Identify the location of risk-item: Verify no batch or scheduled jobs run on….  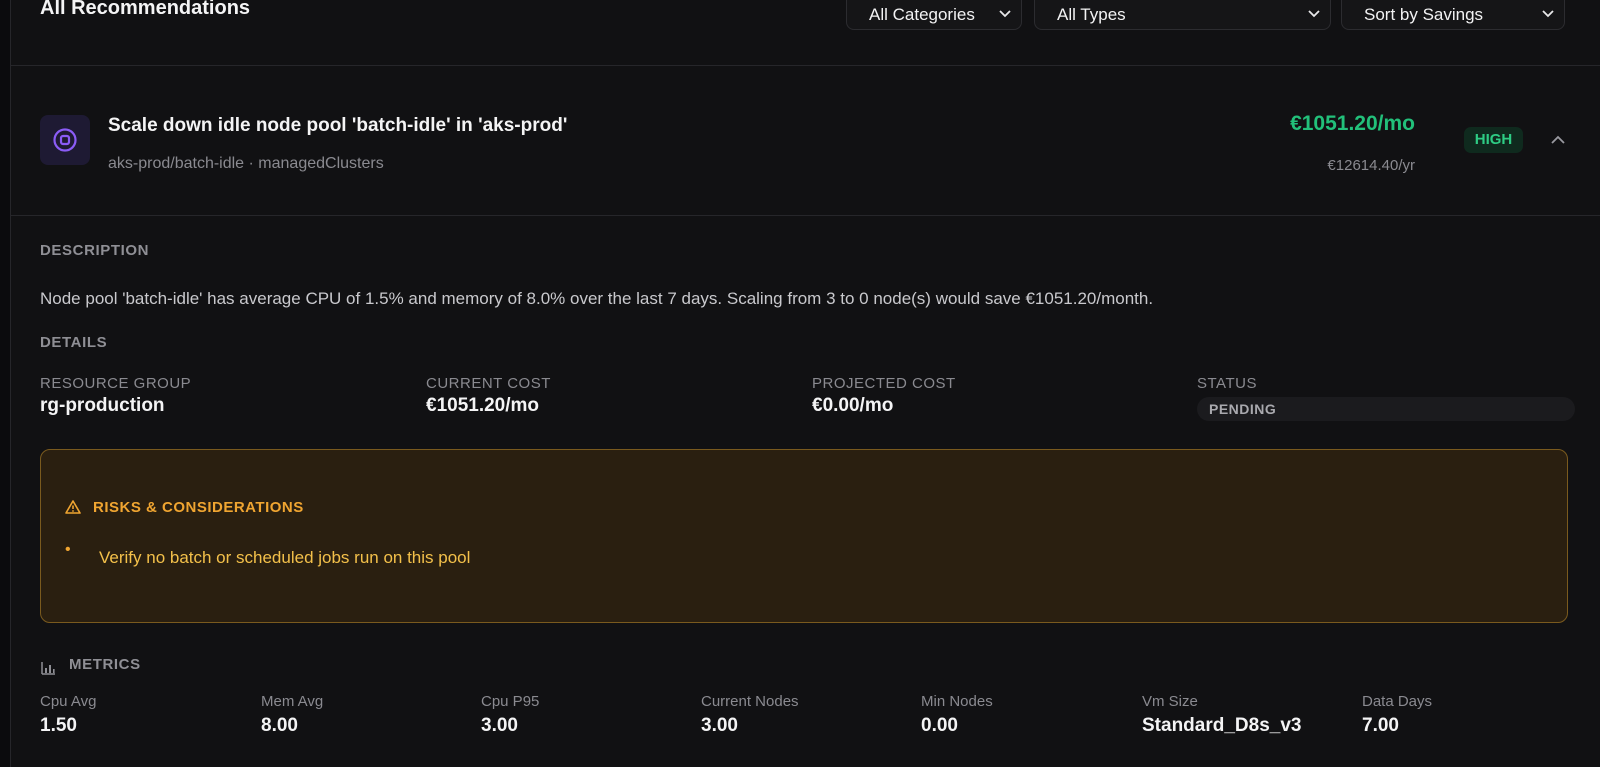
(285, 557).